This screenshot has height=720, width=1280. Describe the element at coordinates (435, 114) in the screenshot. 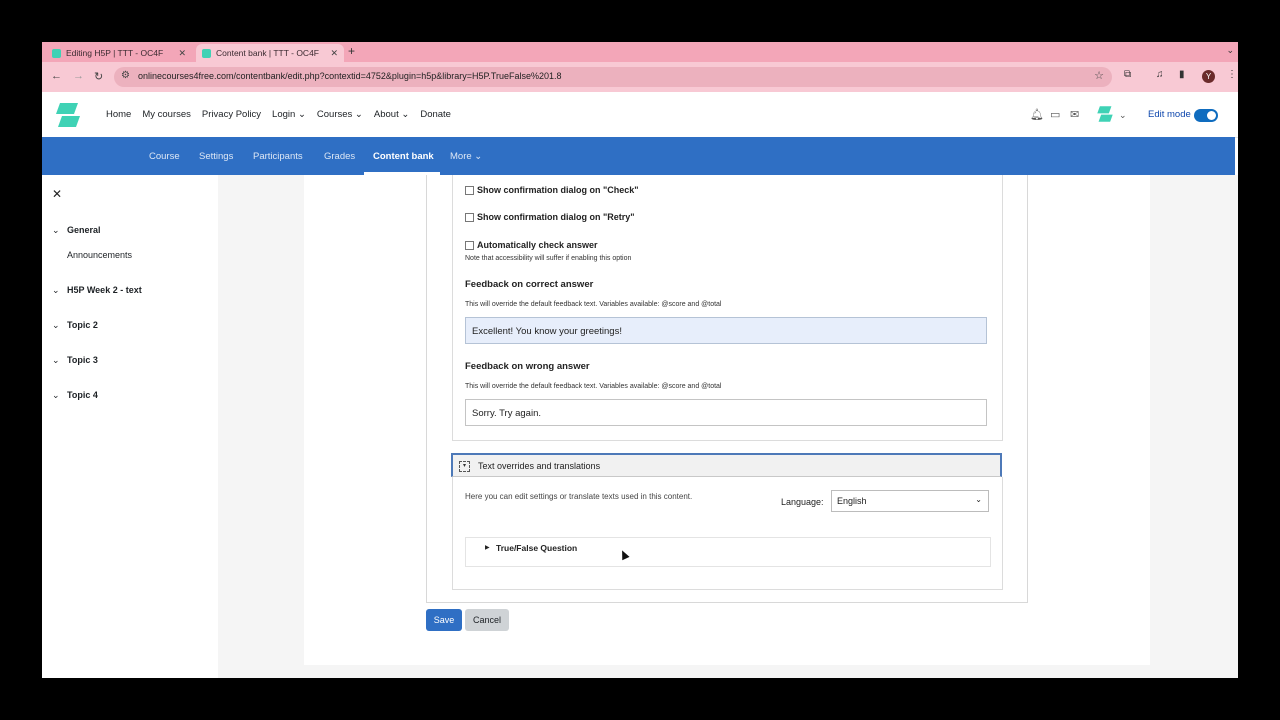

I see `nav-donate: Donate` at that location.